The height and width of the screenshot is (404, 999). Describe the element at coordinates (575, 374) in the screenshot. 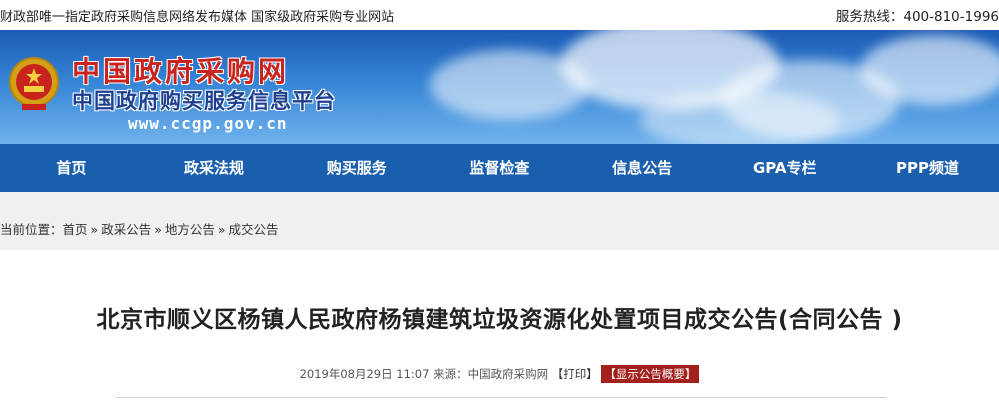

I see `print-link: 【打印】` at that location.